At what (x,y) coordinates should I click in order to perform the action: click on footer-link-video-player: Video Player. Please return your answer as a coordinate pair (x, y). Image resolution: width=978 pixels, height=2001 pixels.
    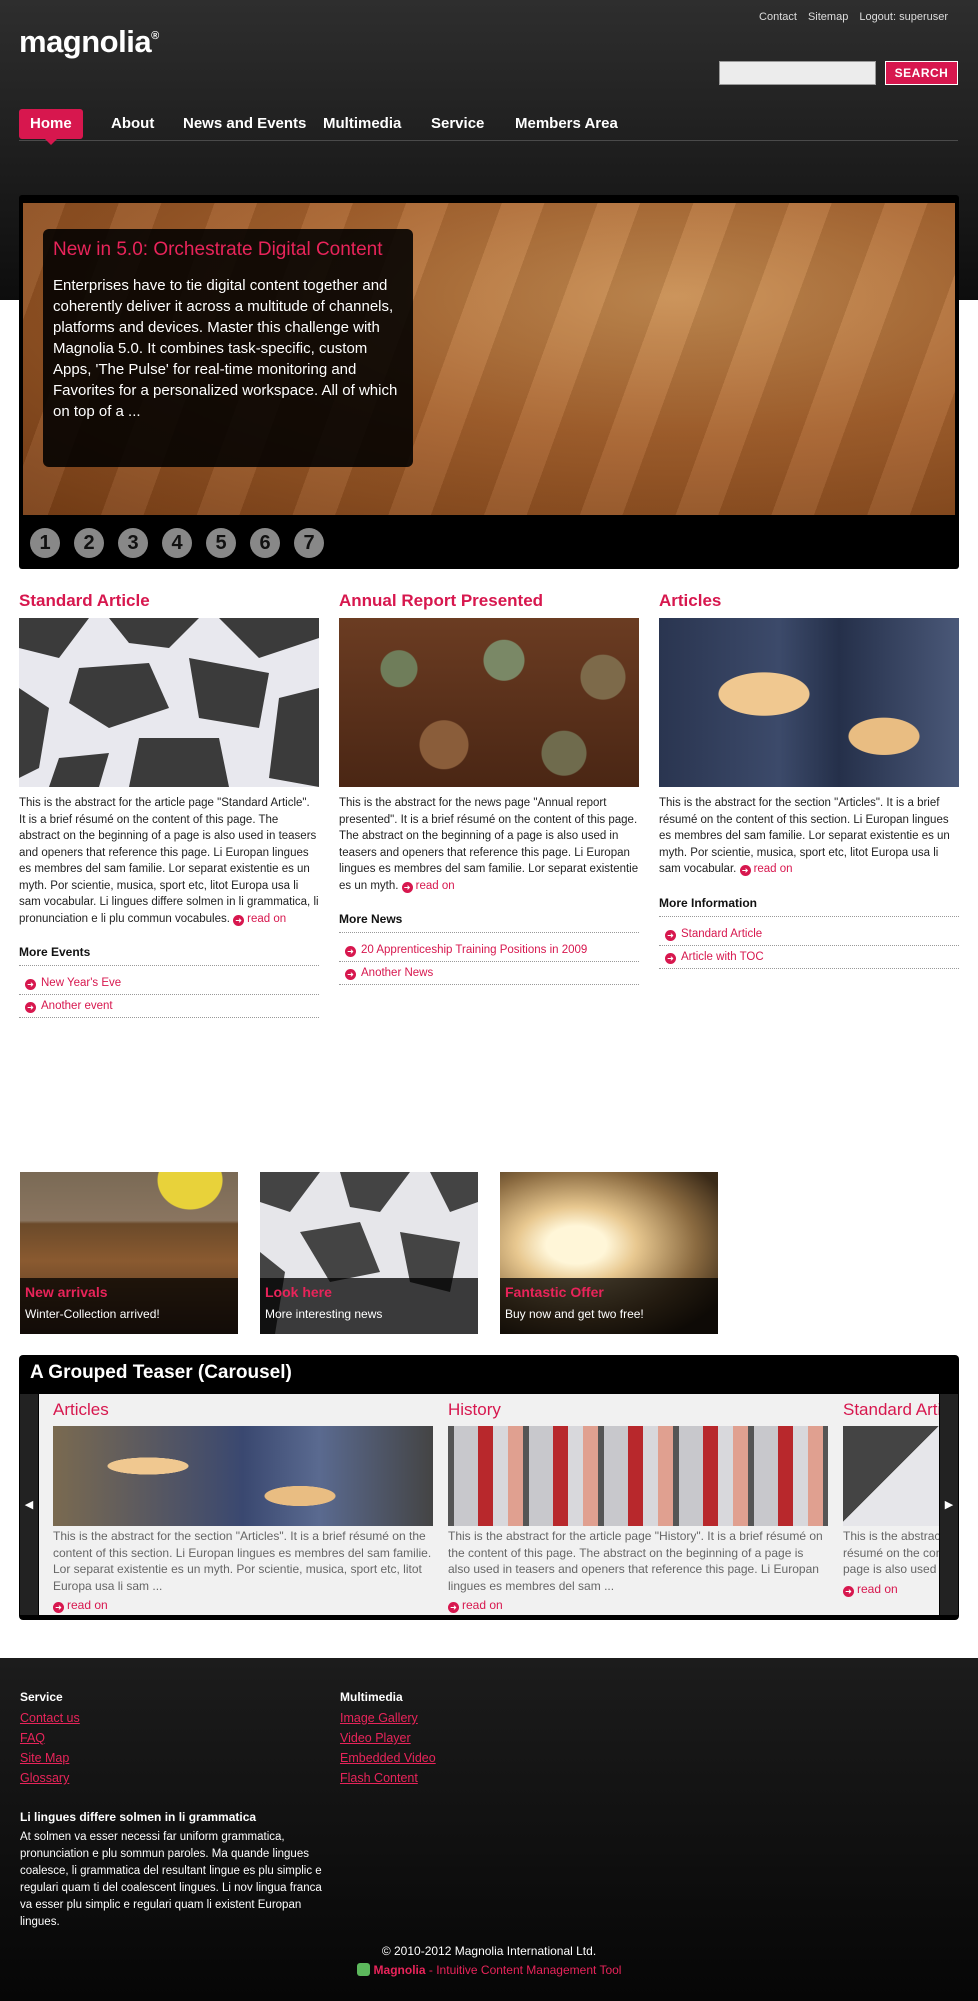
    Looking at the image, I should click on (388, 1738).